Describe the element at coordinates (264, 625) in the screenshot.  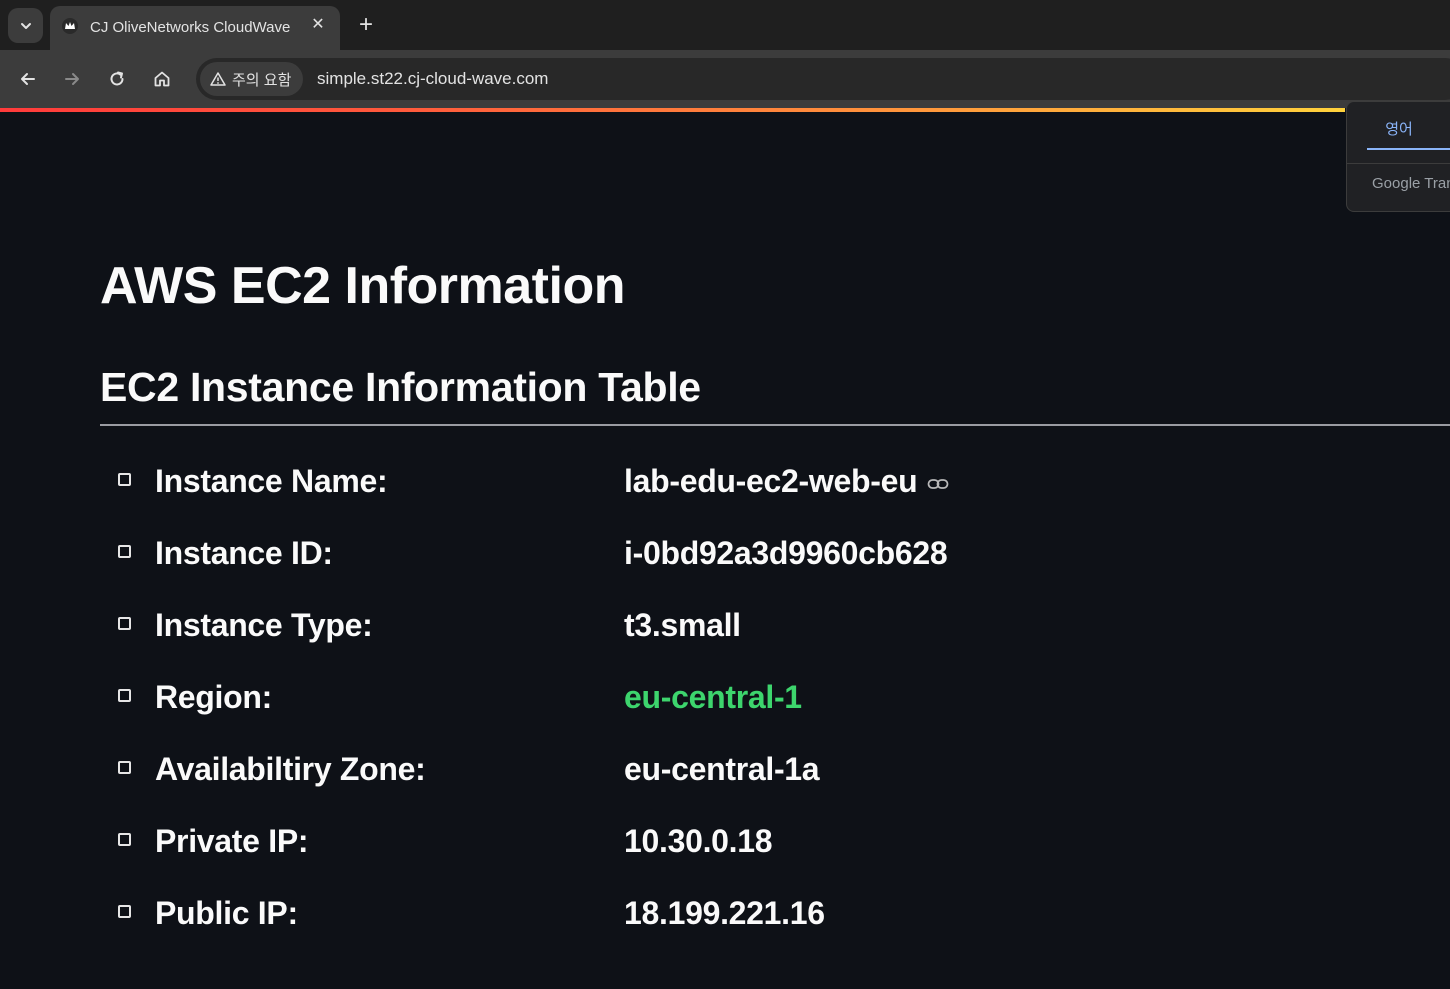
I see `instance-type-label: Instance Type:` at that location.